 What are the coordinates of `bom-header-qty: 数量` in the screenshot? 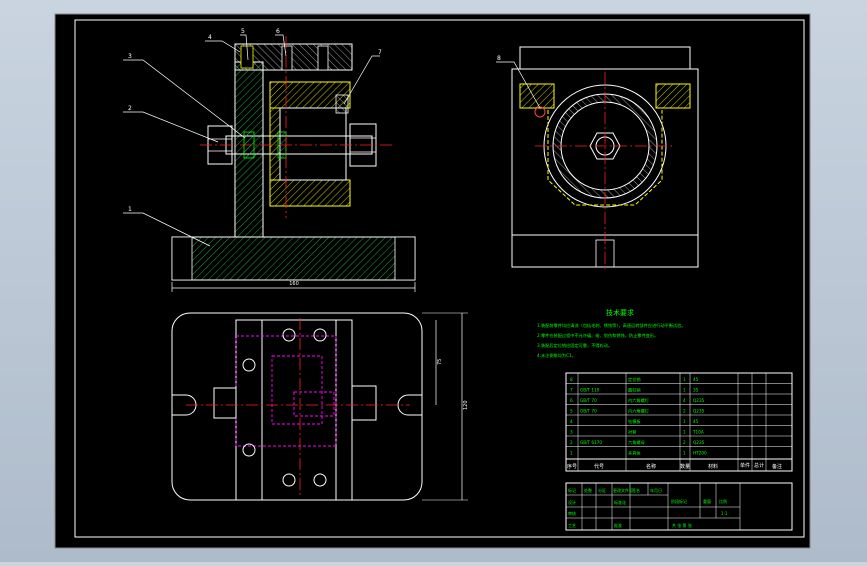 It's located at (685, 466).